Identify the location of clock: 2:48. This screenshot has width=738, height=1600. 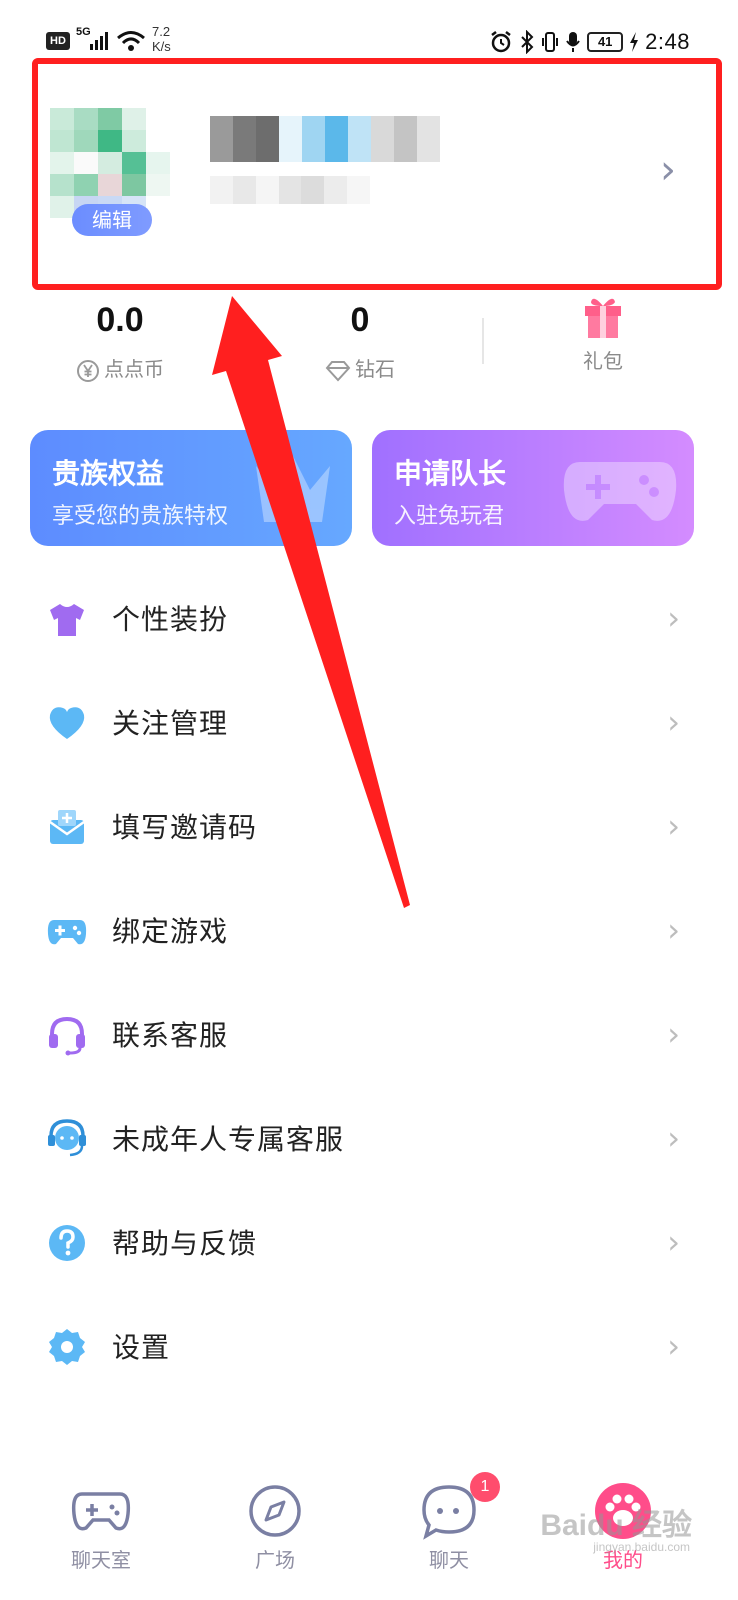
(667, 41).